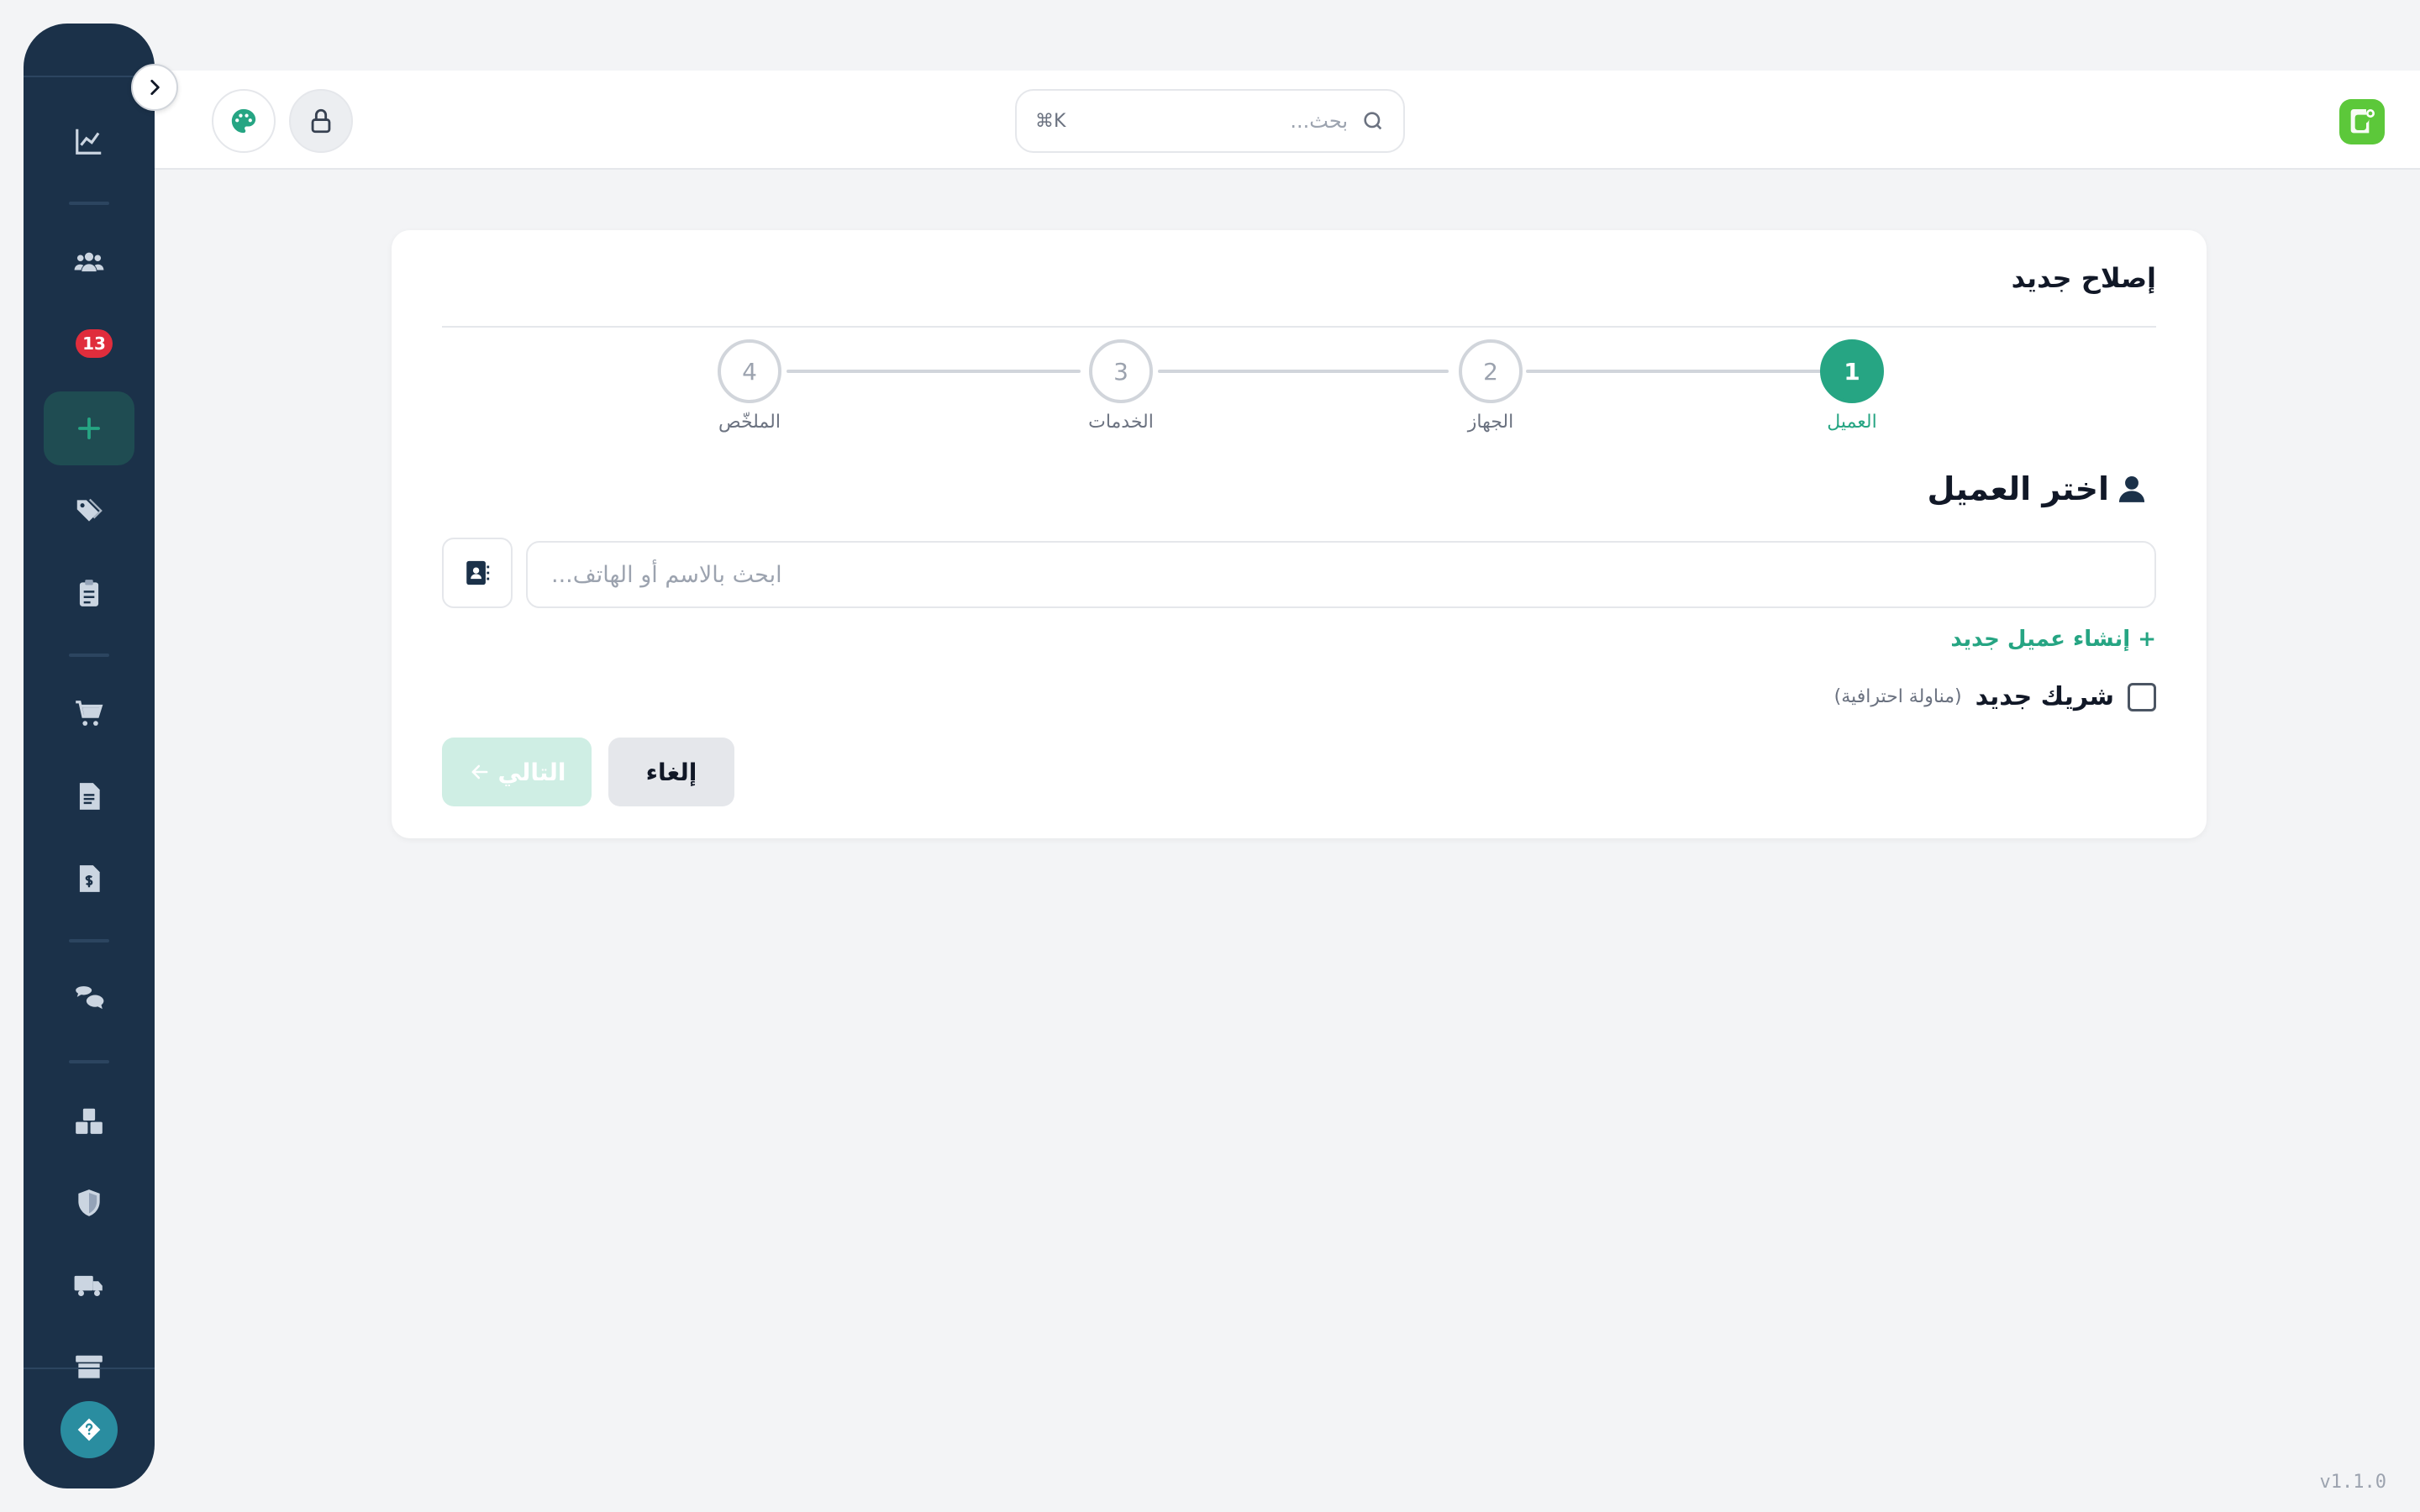 Image resolution: width=2420 pixels, height=1512 pixels. Describe the element at coordinates (531, 772) in the screenshot. I see `next-button-label: التالي` at that location.